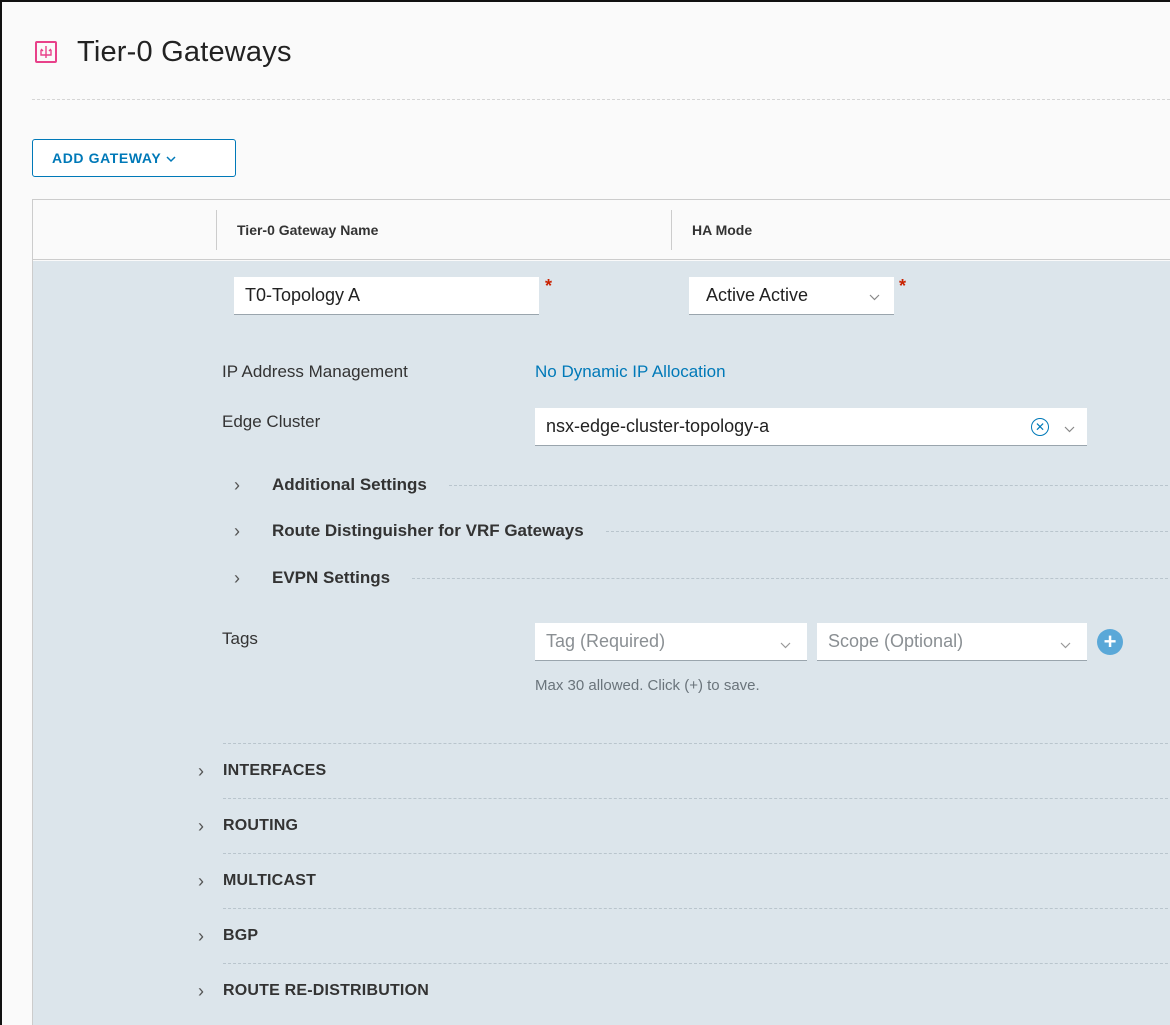  Describe the element at coordinates (331, 577) in the screenshot. I see `section-label: EVPN Settings` at that location.